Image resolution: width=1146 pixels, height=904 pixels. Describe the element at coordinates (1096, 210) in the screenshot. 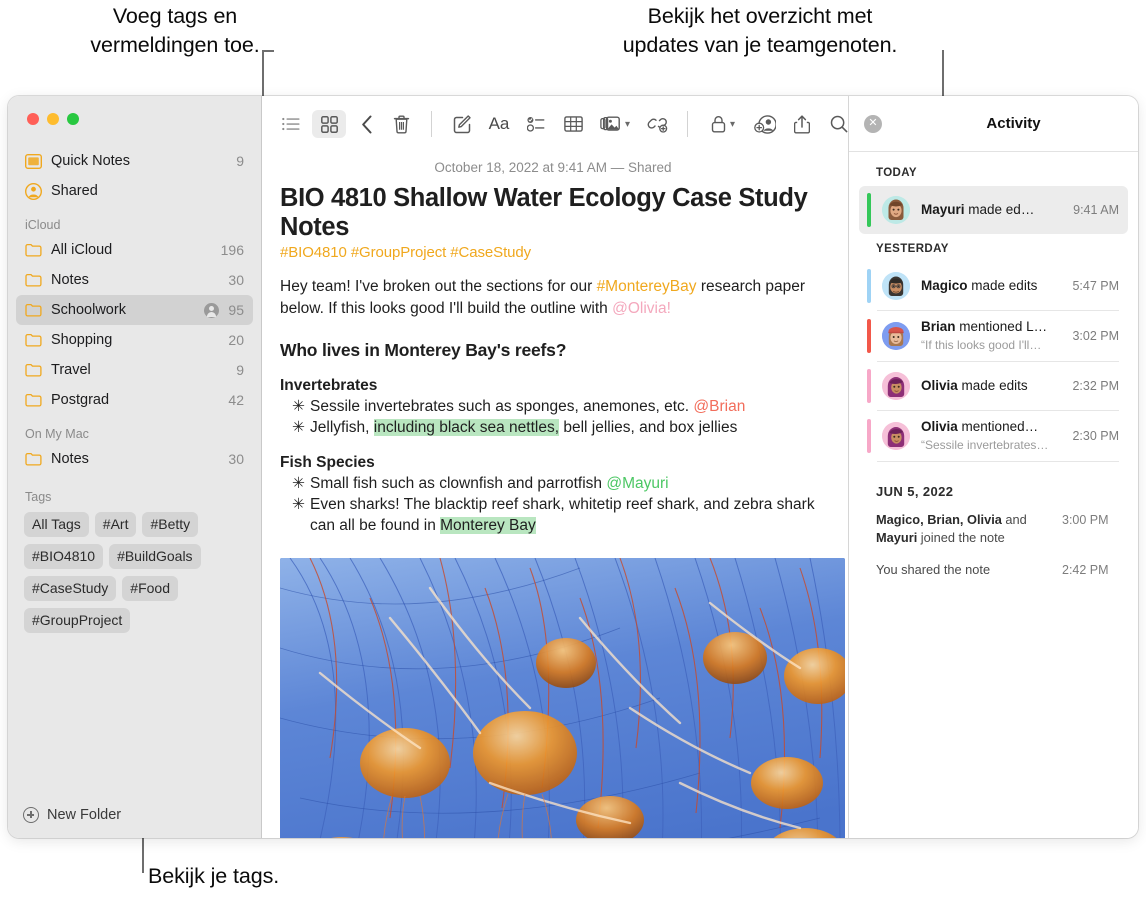

I see `activity-item-time: 9:41 AM` at that location.